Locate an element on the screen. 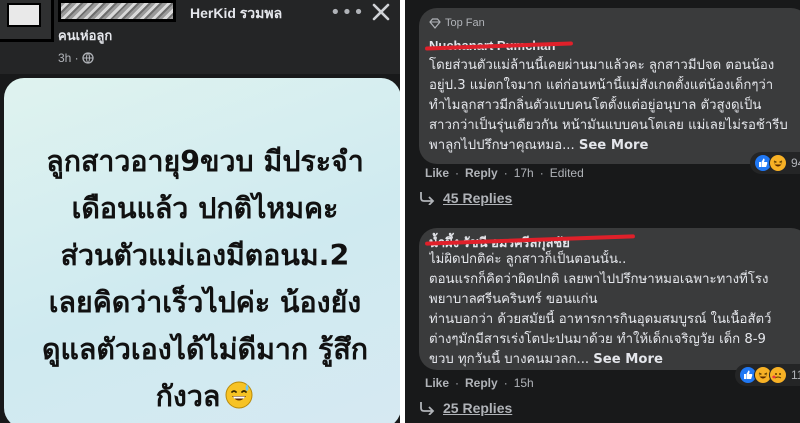 The width and height of the screenshot is (800, 423). post-line: กังวล is located at coordinates (188, 396).